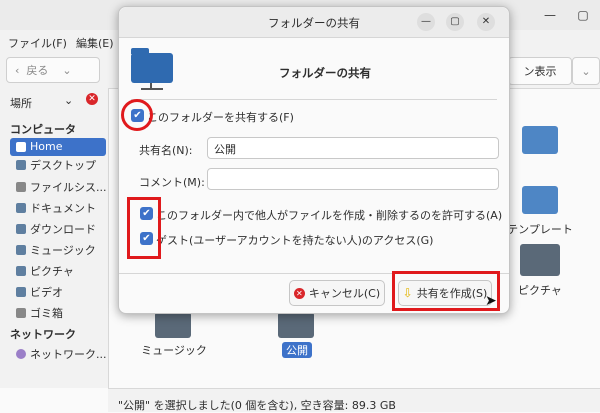 The height and width of the screenshot is (413, 600). Describe the element at coordinates (37, 70) in the screenshot. I see `back-label: 戻る` at that location.